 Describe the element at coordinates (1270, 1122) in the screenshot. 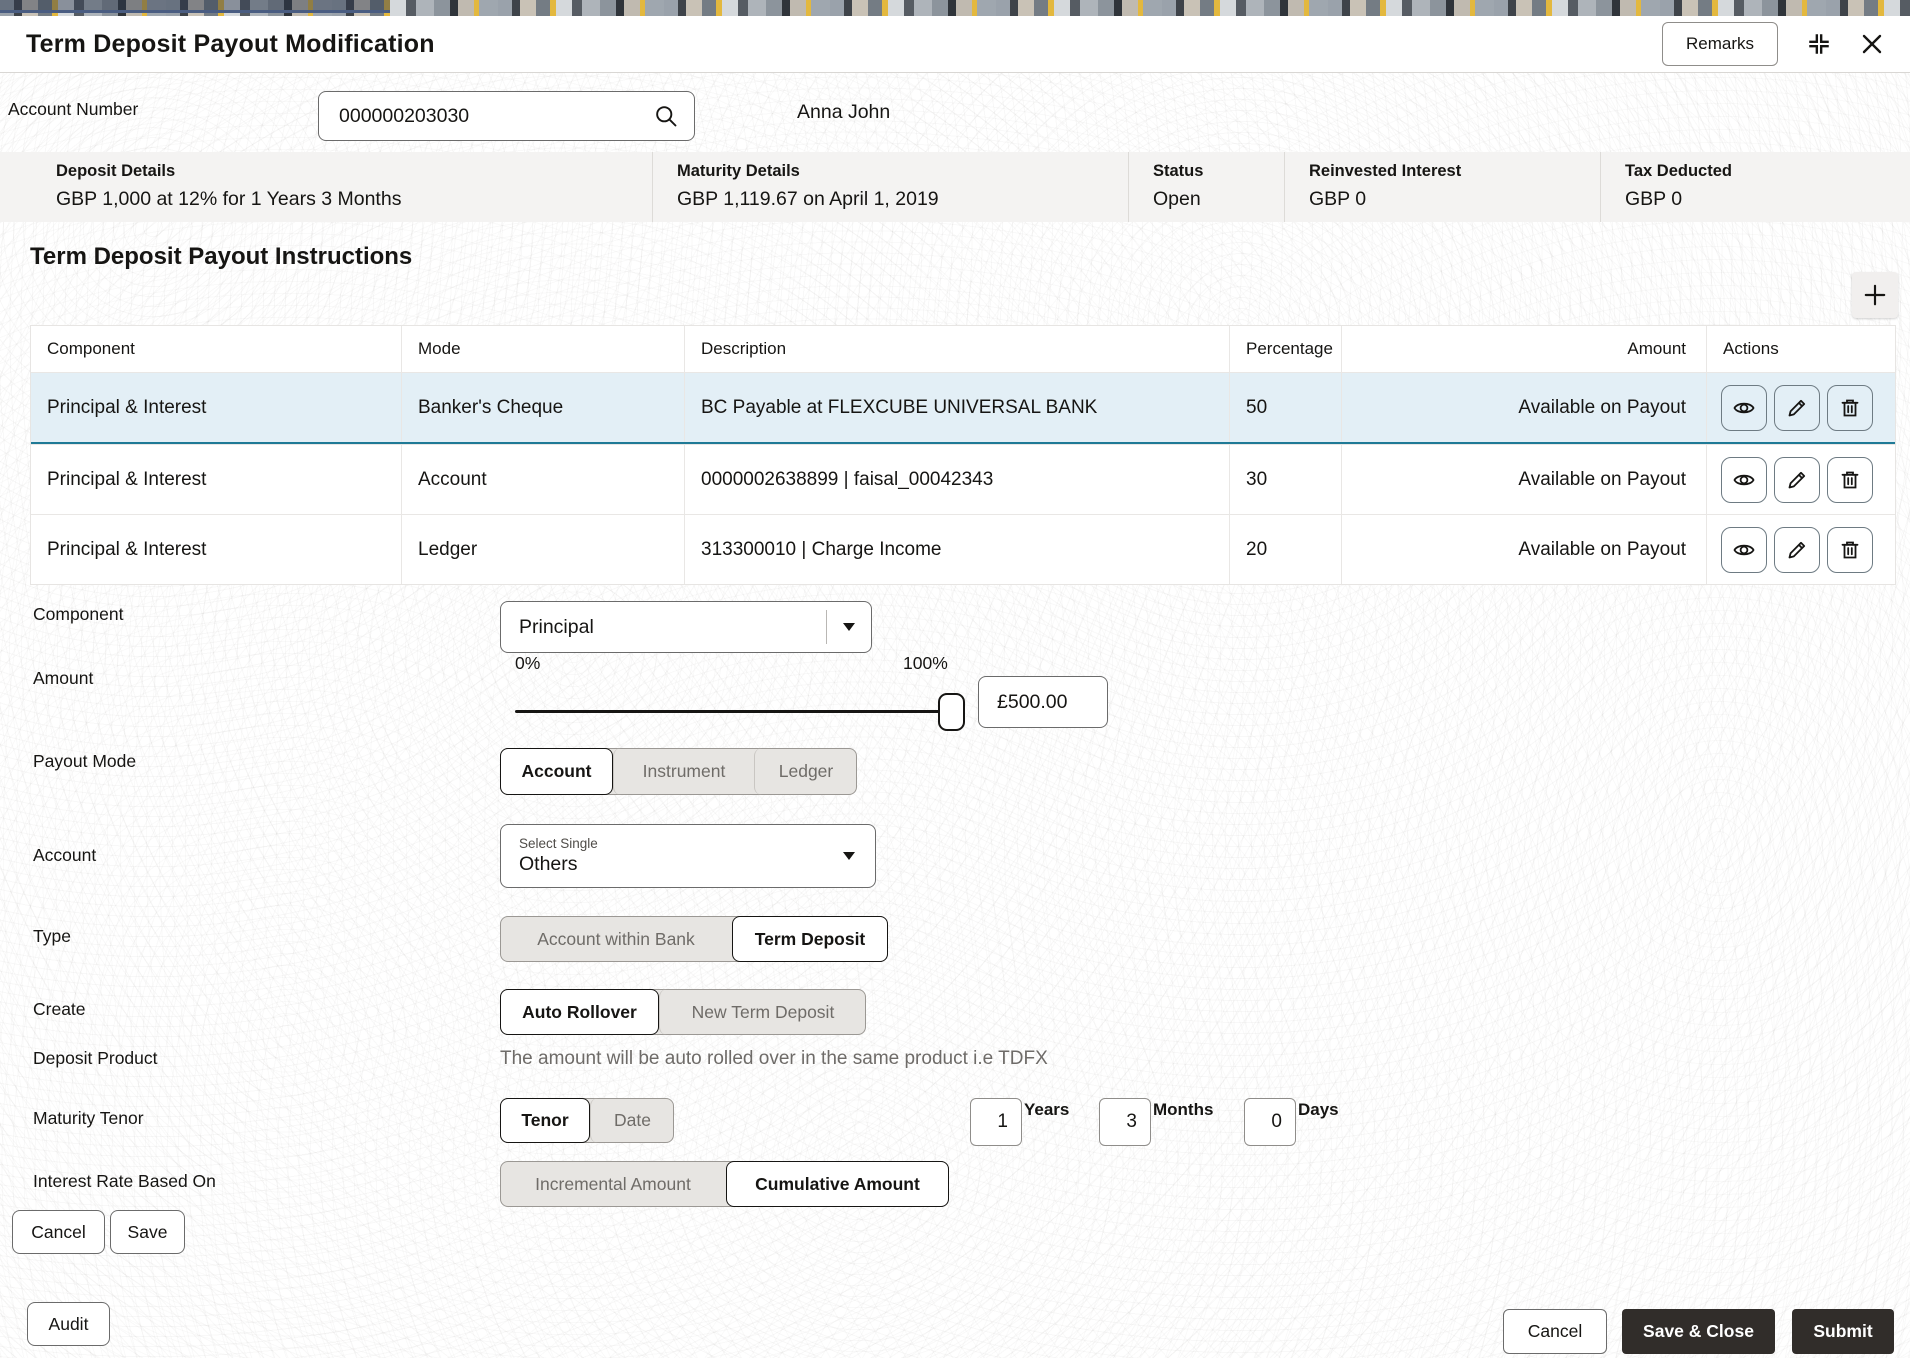

I see `tenor-days-input` at that location.